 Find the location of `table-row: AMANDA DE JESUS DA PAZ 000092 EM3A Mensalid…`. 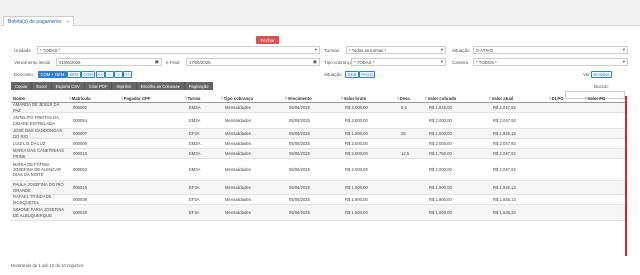

table-row: AMANDA DE JESUS DA PAZ 000092 EM3A Mensalid… is located at coordinates (318, 107).